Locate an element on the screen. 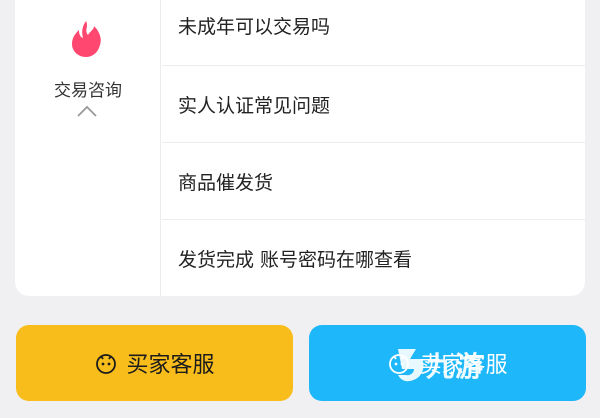 The height and width of the screenshot is (418, 600). watermark: 九游 is located at coordinates (455, 366).